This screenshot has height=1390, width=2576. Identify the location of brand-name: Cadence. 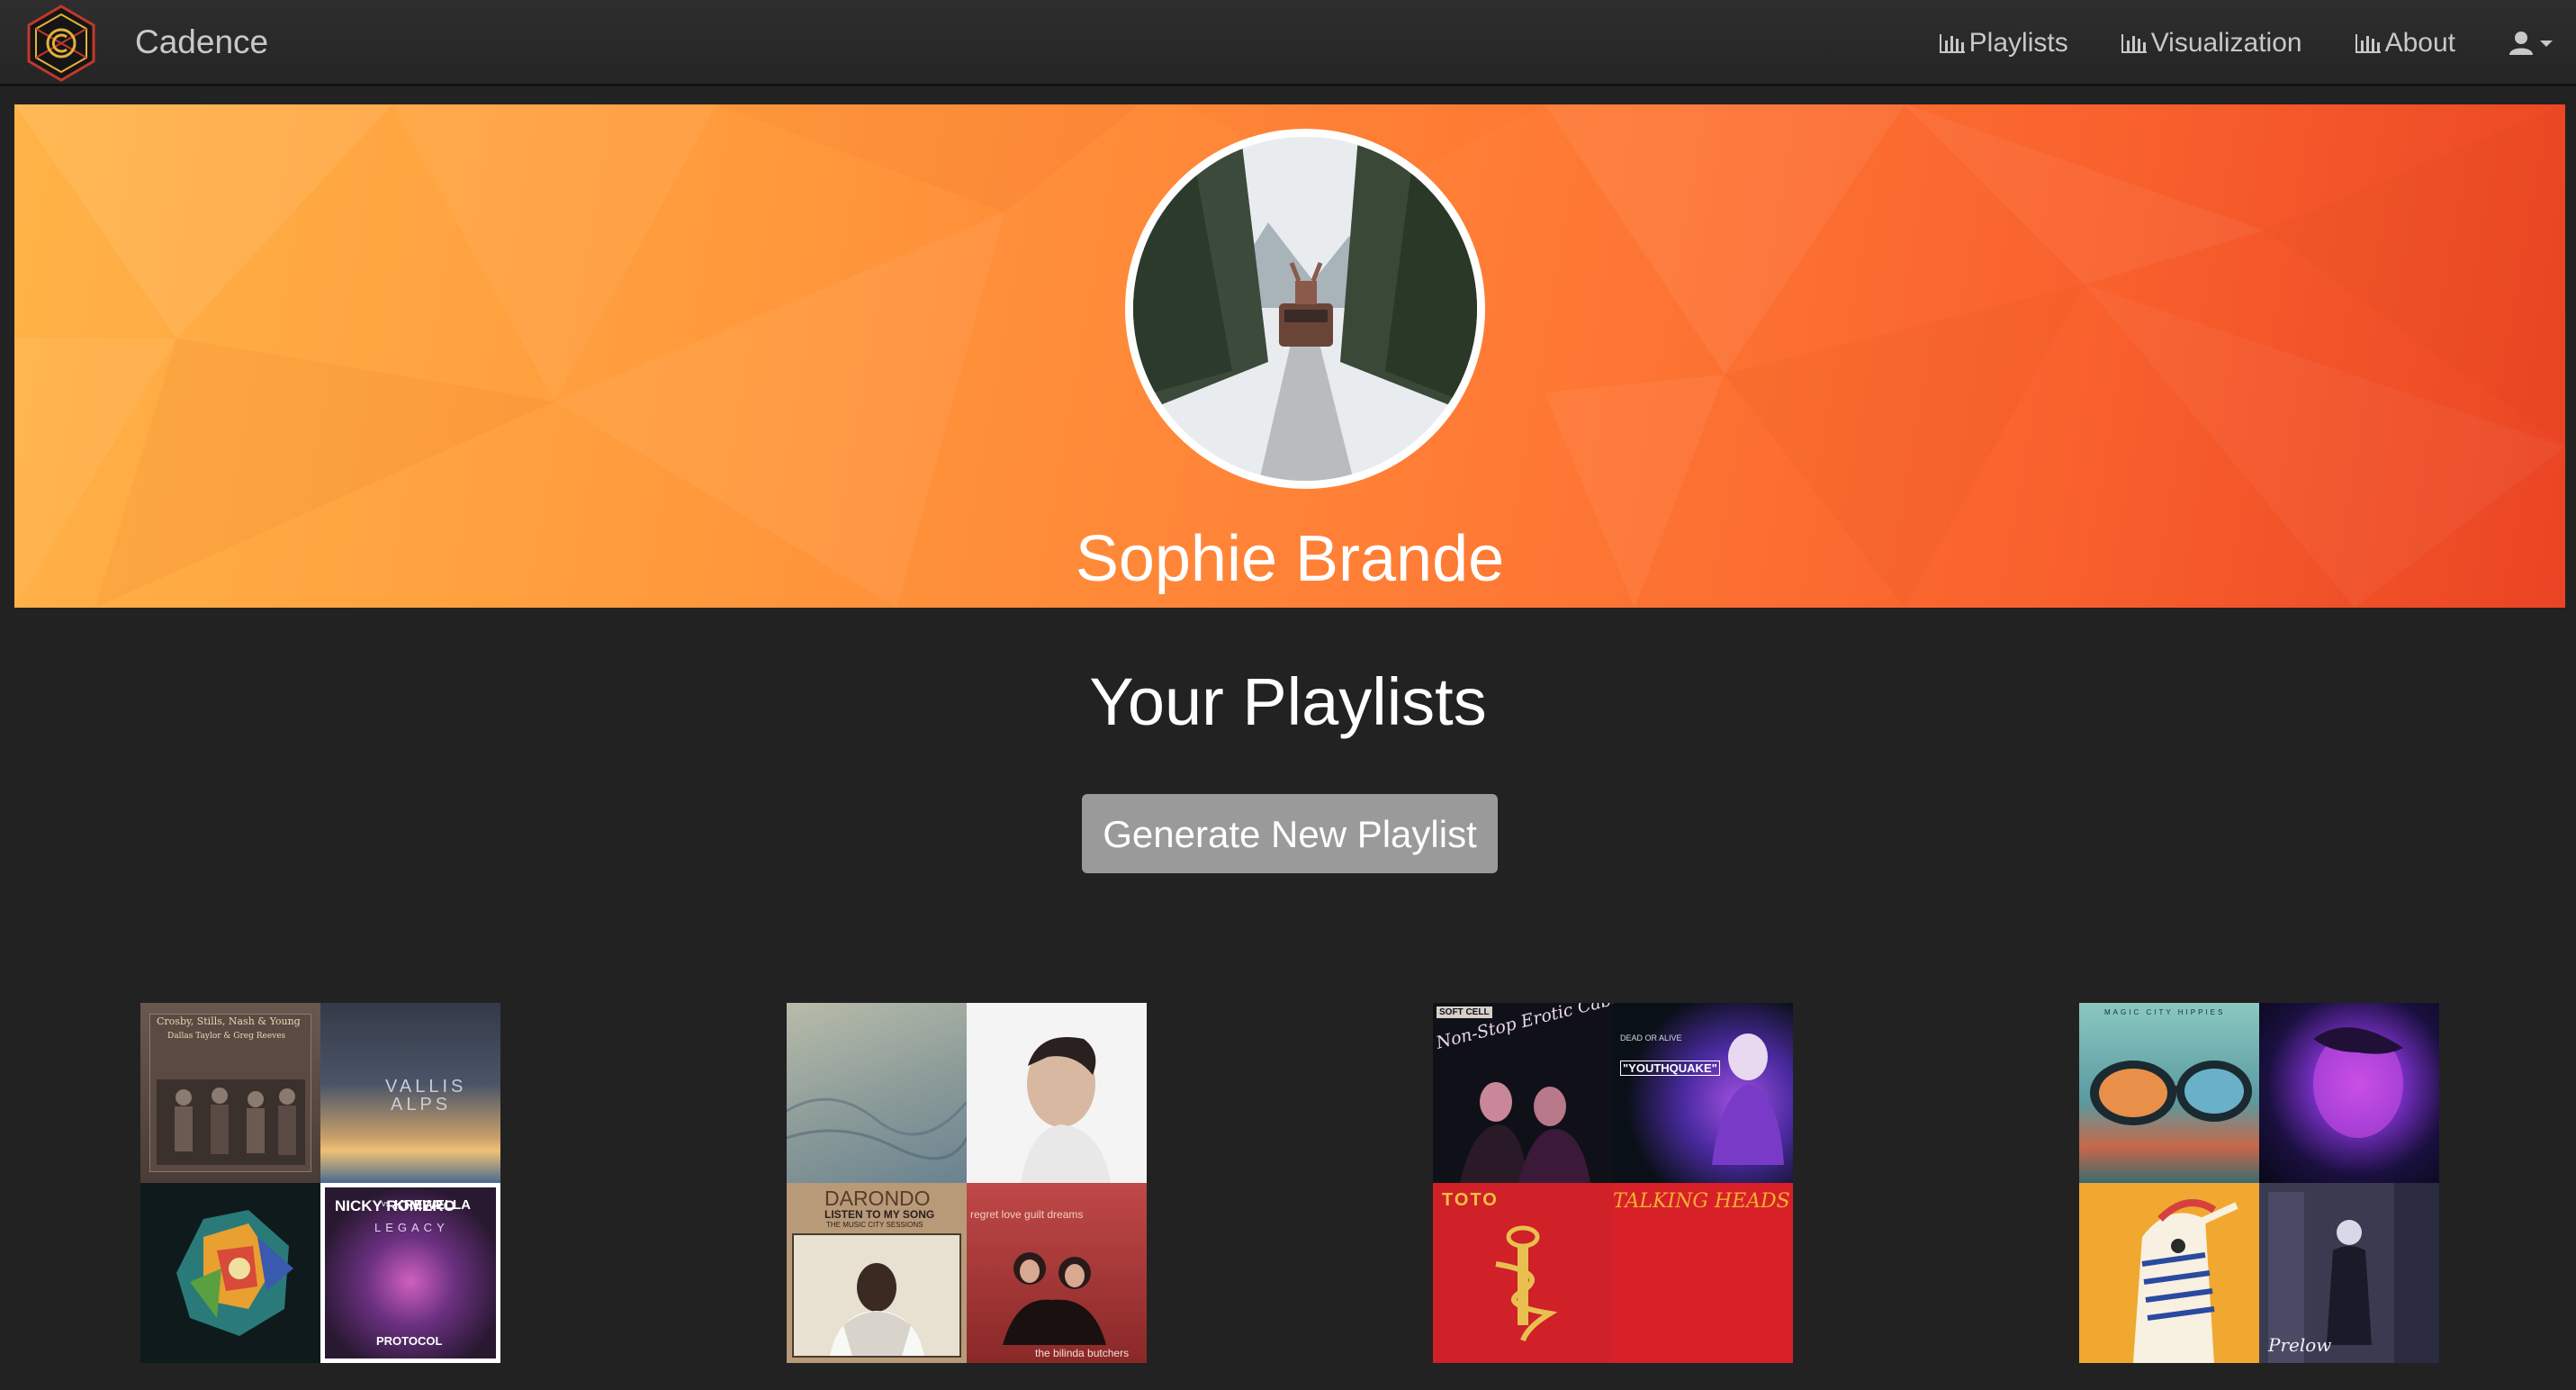
(201, 42).